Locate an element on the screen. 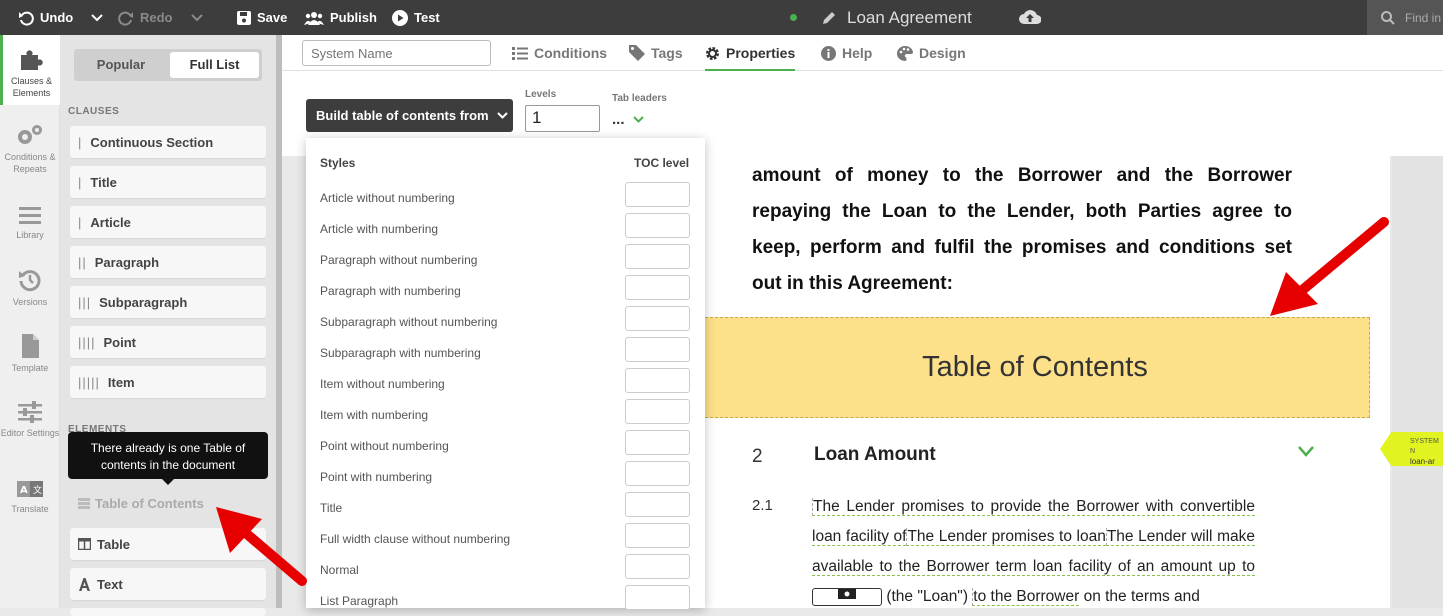  toc-style-label: Article without numbering is located at coordinates (387, 198).